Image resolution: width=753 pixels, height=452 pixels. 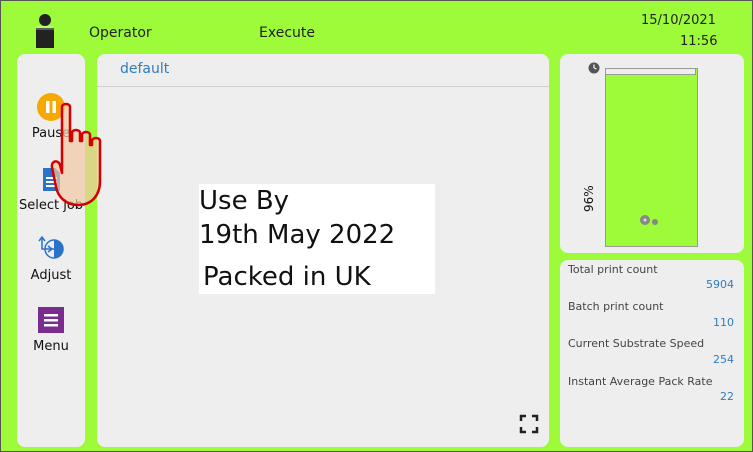 I want to click on ink-level-percent: 96%, so click(x=589, y=198).